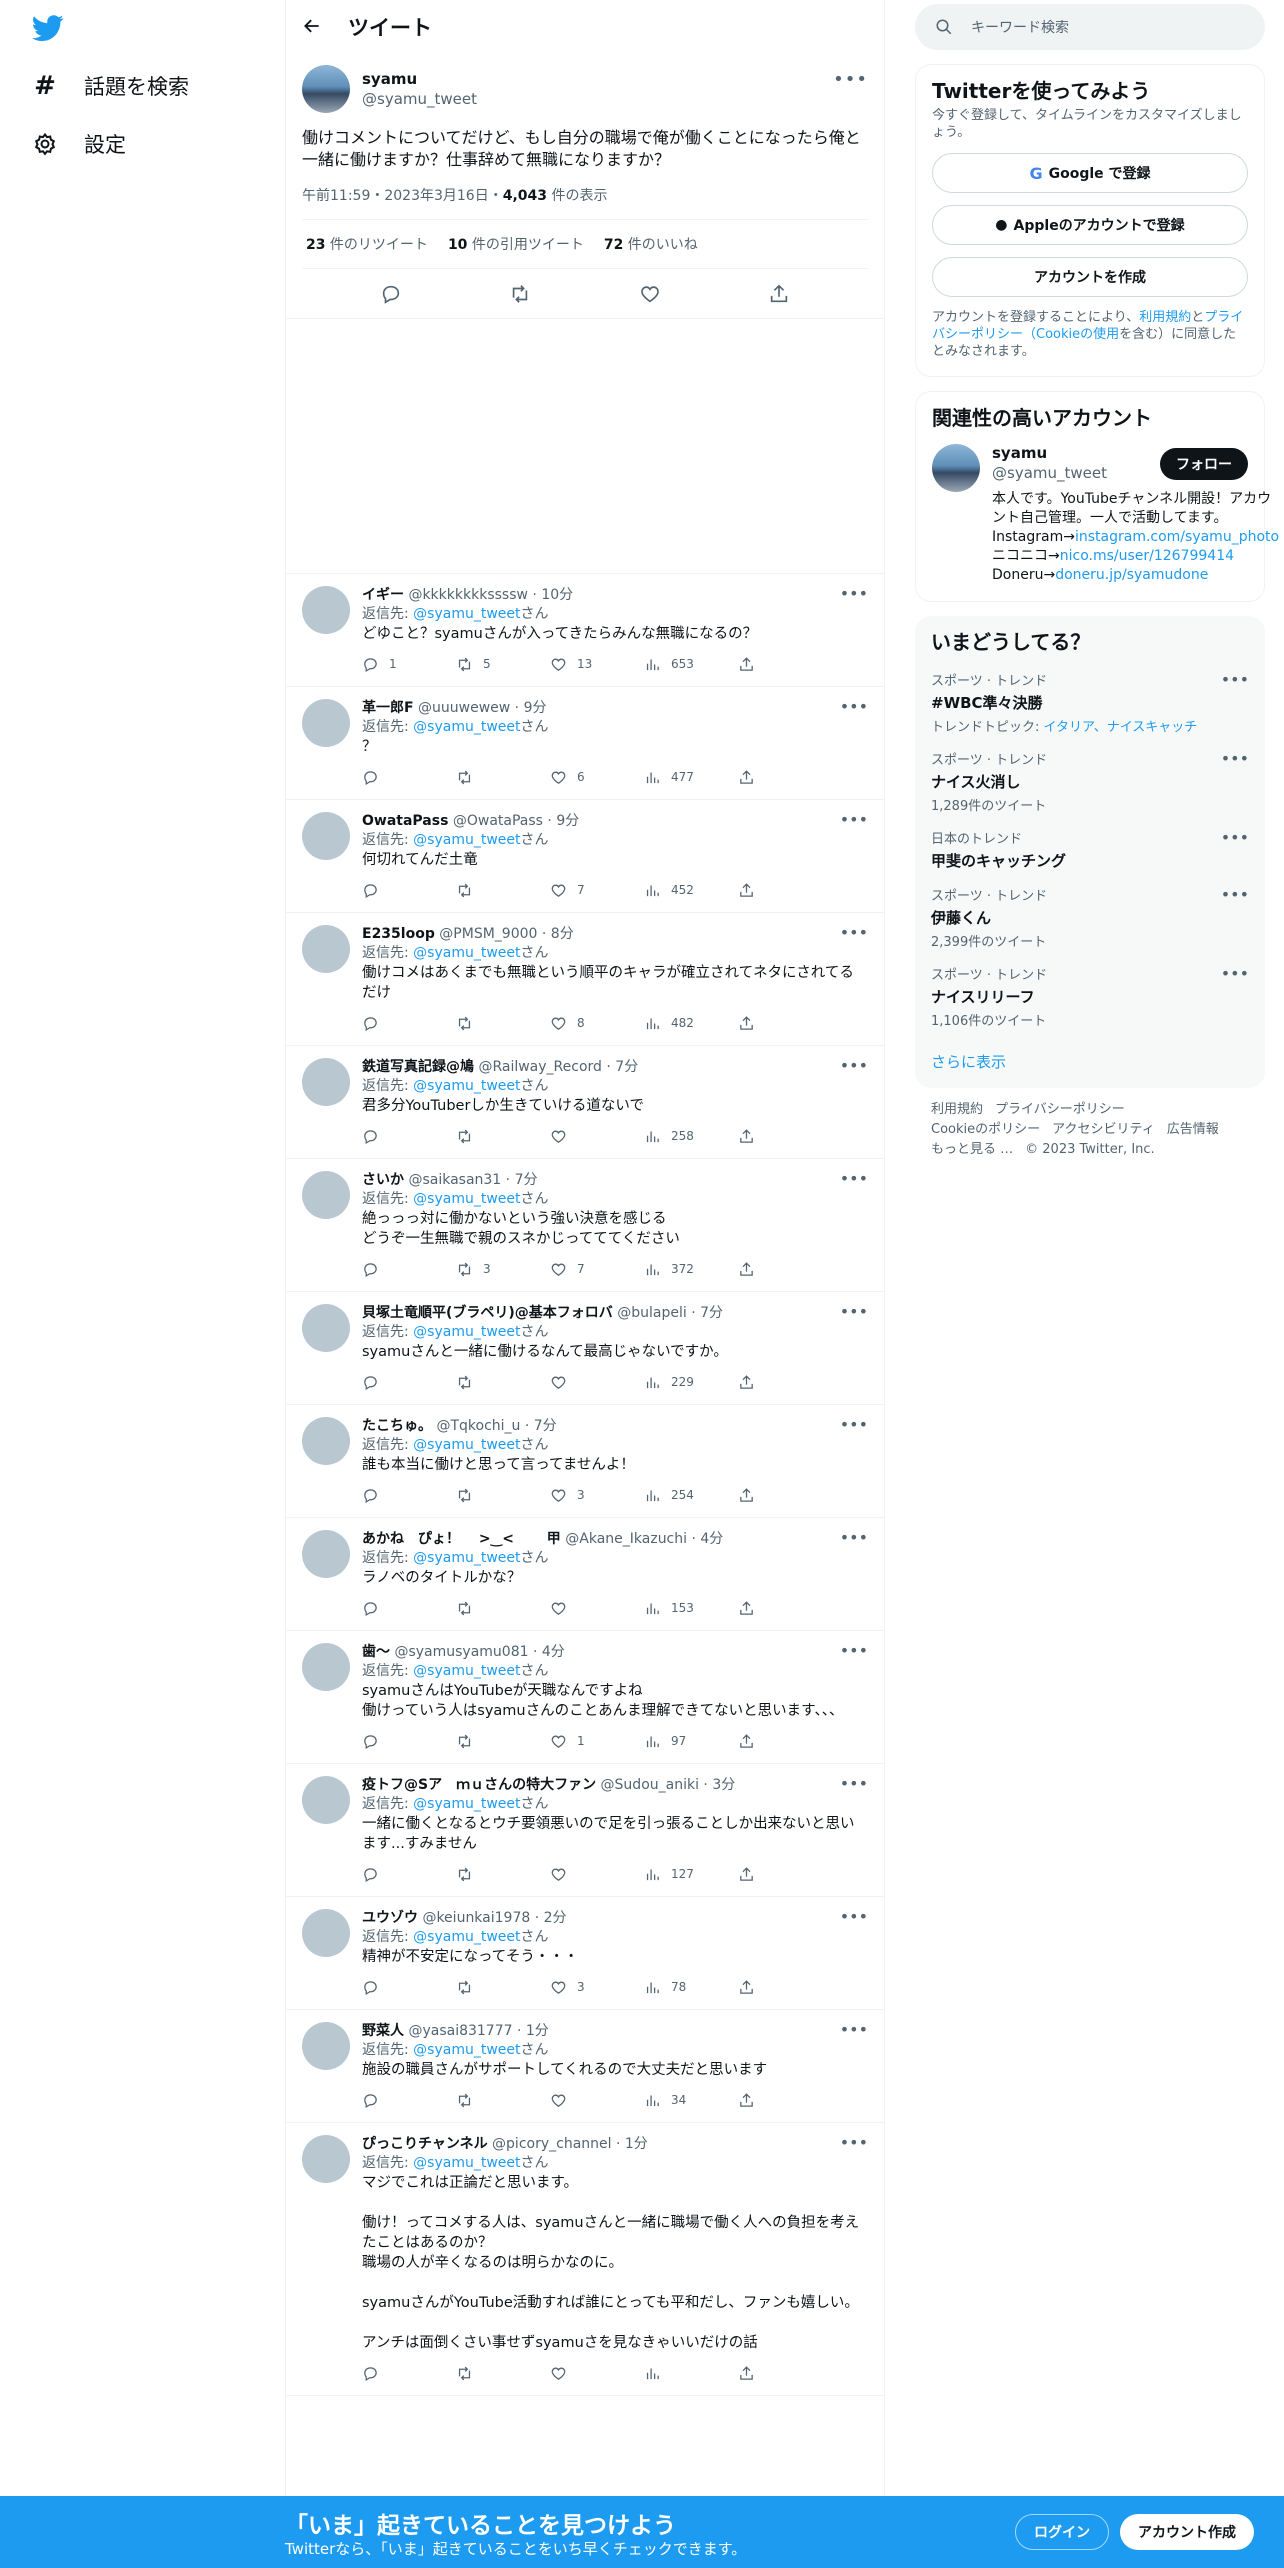  What do you see at coordinates (454, 1180) in the screenshot?
I see `reply-author-handle: @saikasan31` at bounding box center [454, 1180].